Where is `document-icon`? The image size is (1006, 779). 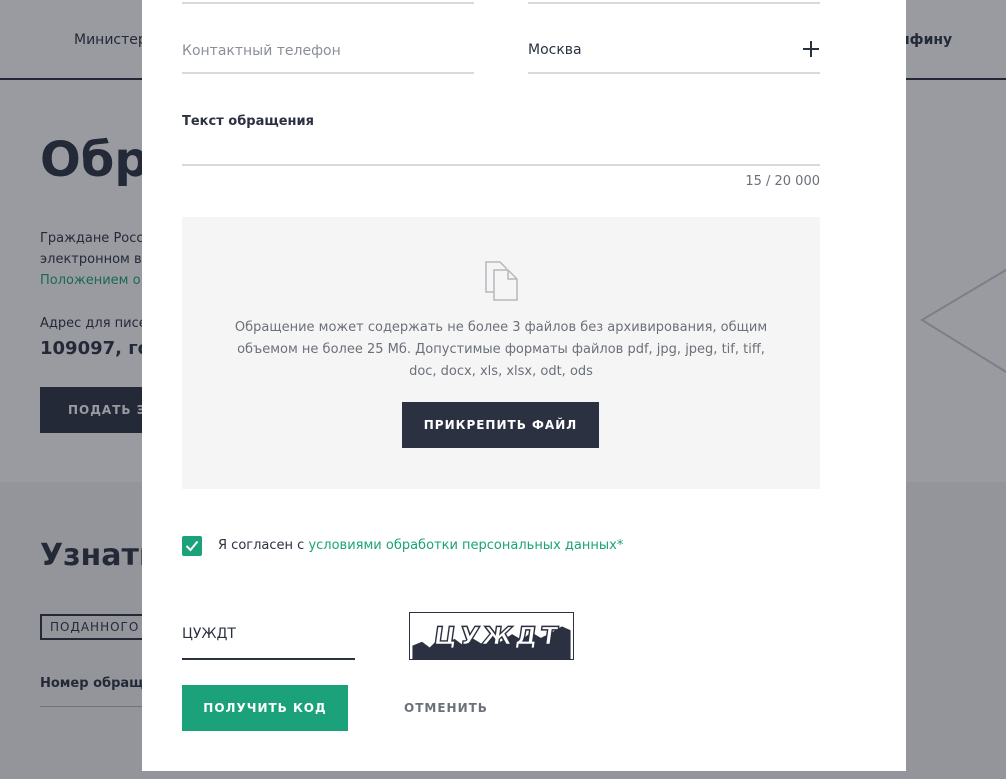
document-icon is located at coordinates (501, 281).